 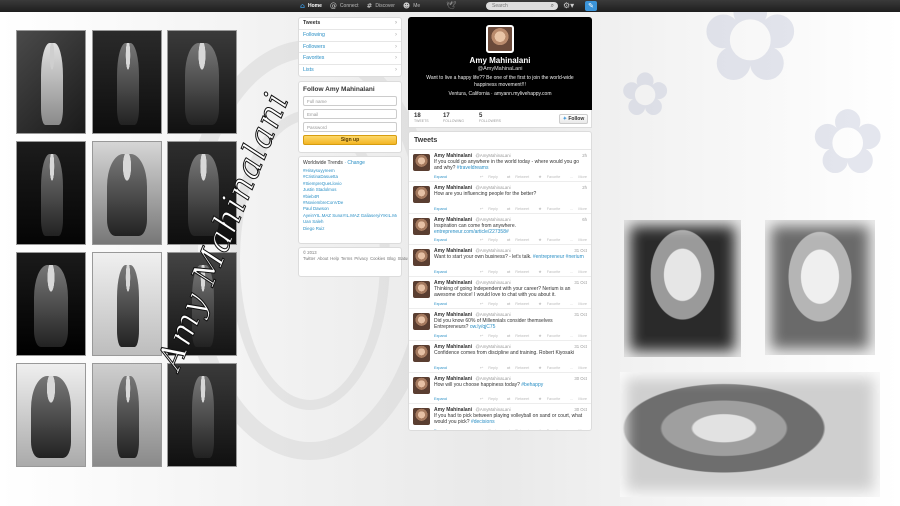 What do you see at coordinates (350, 101) in the screenshot?
I see `full-name-field: Full name` at bounding box center [350, 101].